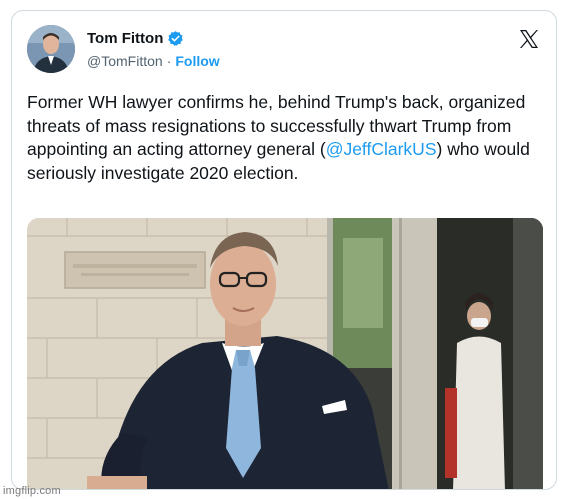 The height and width of the screenshot is (499, 568). What do you see at coordinates (197, 61) in the screenshot?
I see `follow-button: Follow` at bounding box center [197, 61].